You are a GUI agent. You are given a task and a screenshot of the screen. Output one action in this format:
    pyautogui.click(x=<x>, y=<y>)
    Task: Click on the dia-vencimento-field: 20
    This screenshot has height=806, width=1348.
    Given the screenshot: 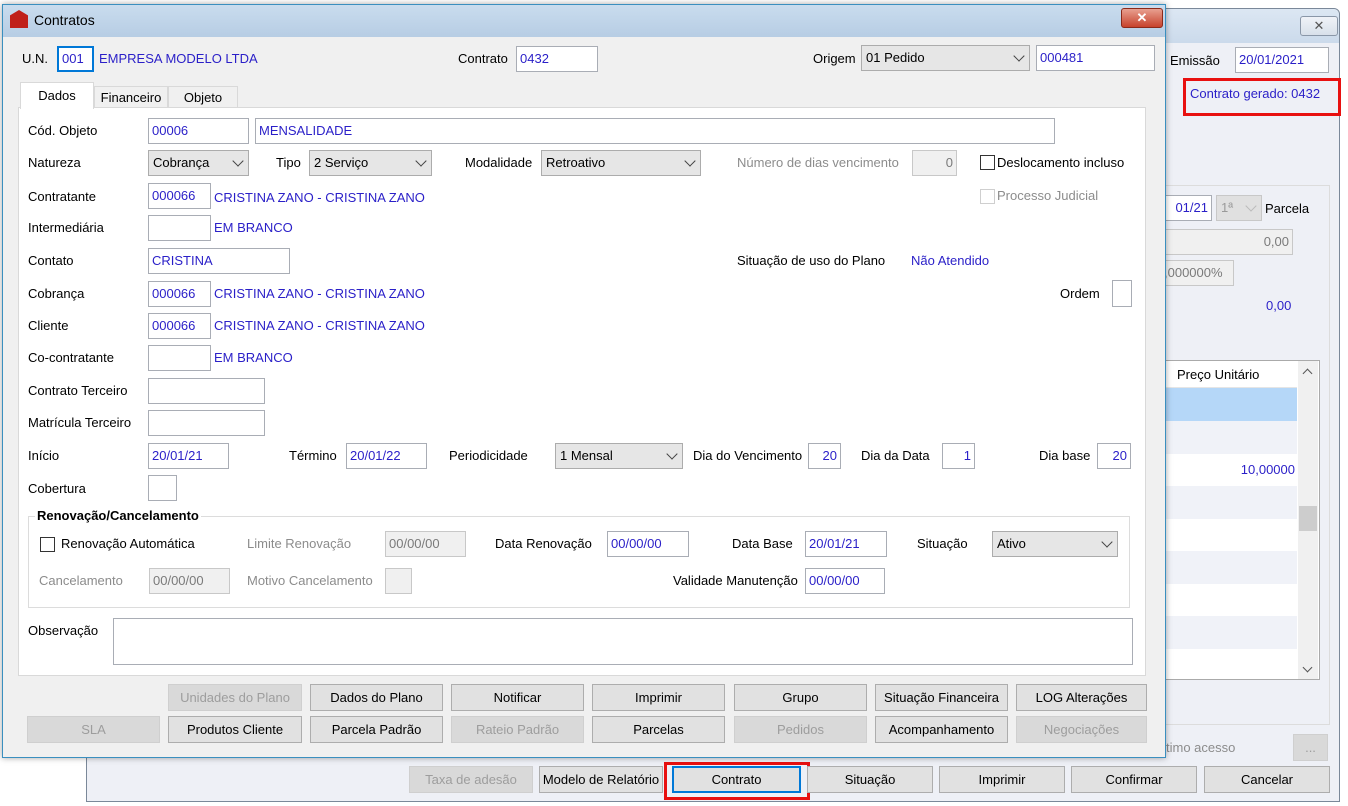 What is the action you would take?
    pyautogui.click(x=824, y=456)
    